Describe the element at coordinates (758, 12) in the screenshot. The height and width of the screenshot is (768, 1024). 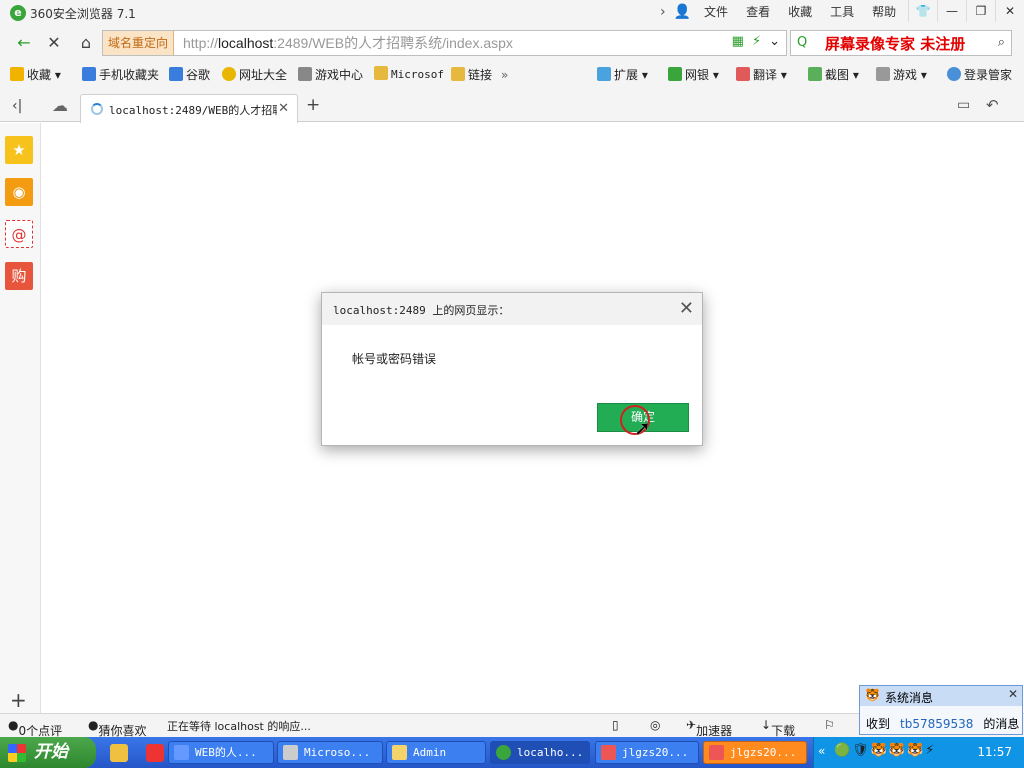
I see `menu-view: 查看` at that location.